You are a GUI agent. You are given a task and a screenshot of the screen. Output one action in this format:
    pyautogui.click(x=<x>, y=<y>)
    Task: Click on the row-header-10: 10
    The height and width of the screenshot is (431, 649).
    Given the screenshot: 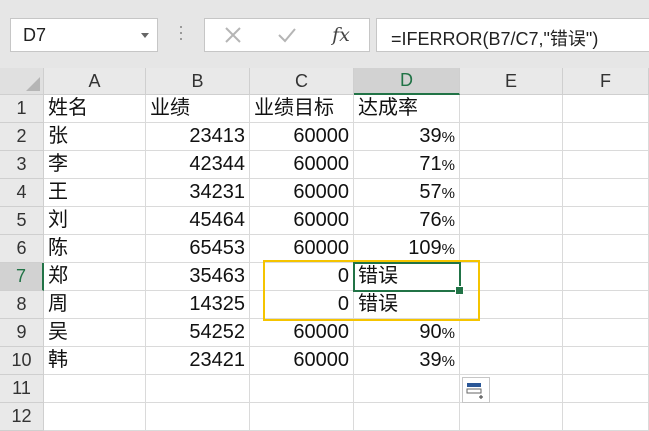 What is the action you would take?
    pyautogui.click(x=22, y=361)
    